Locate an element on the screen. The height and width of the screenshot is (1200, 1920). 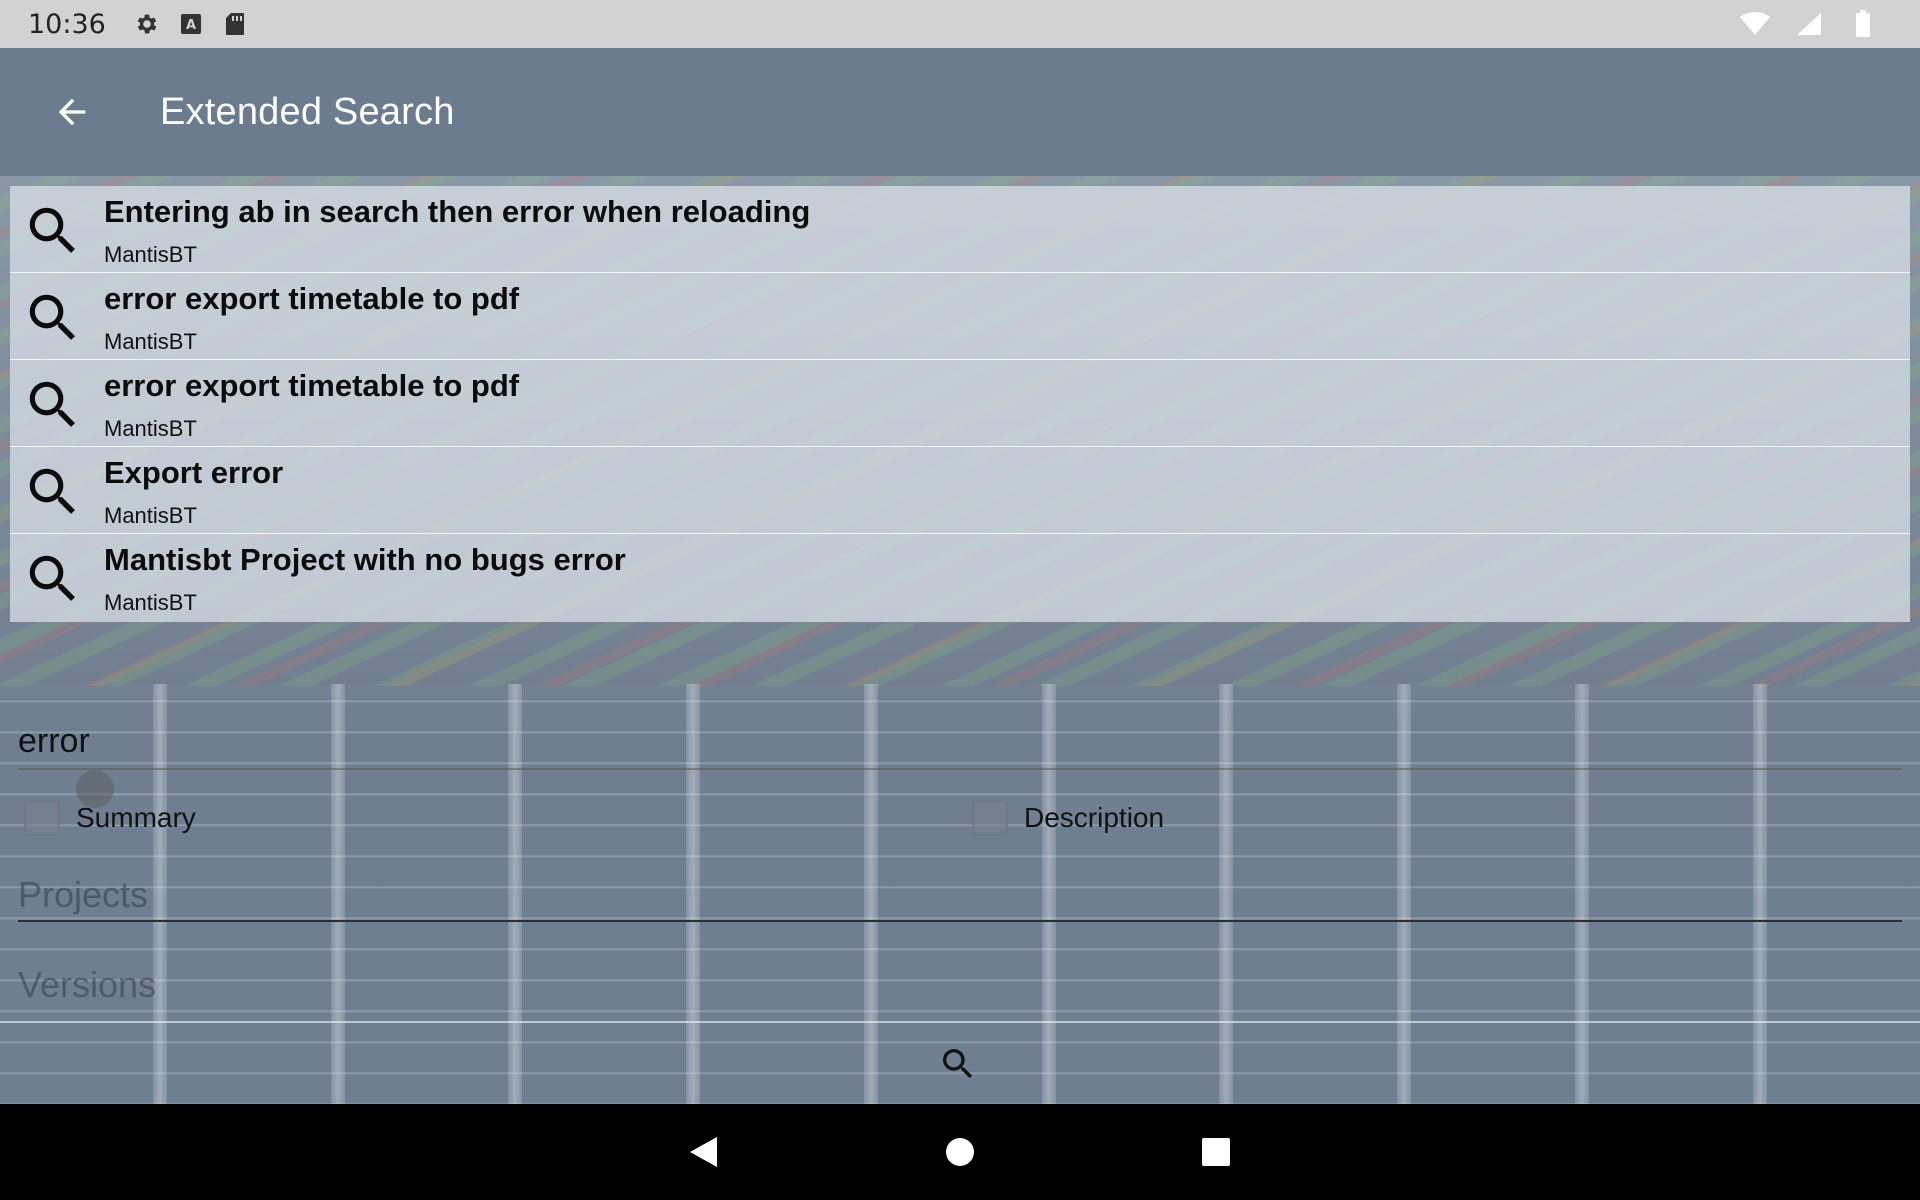
search-button is located at coordinates (958, 1064).